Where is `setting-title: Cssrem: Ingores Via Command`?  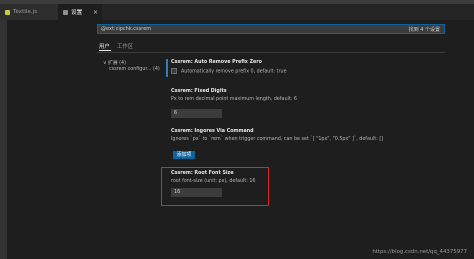 setting-title: Cssrem: Ingores Via Command is located at coordinates (212, 131).